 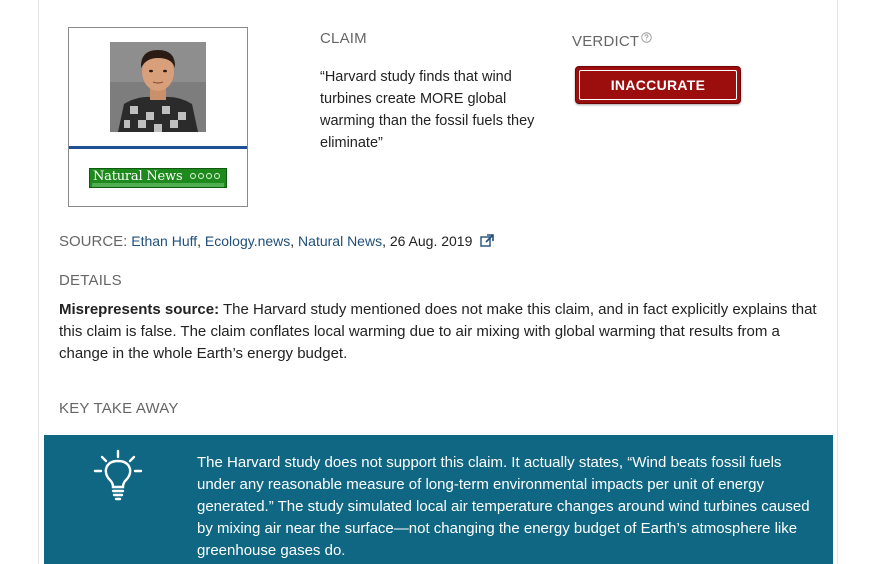 I want to click on lightbulb-icon, so click(x=118, y=477).